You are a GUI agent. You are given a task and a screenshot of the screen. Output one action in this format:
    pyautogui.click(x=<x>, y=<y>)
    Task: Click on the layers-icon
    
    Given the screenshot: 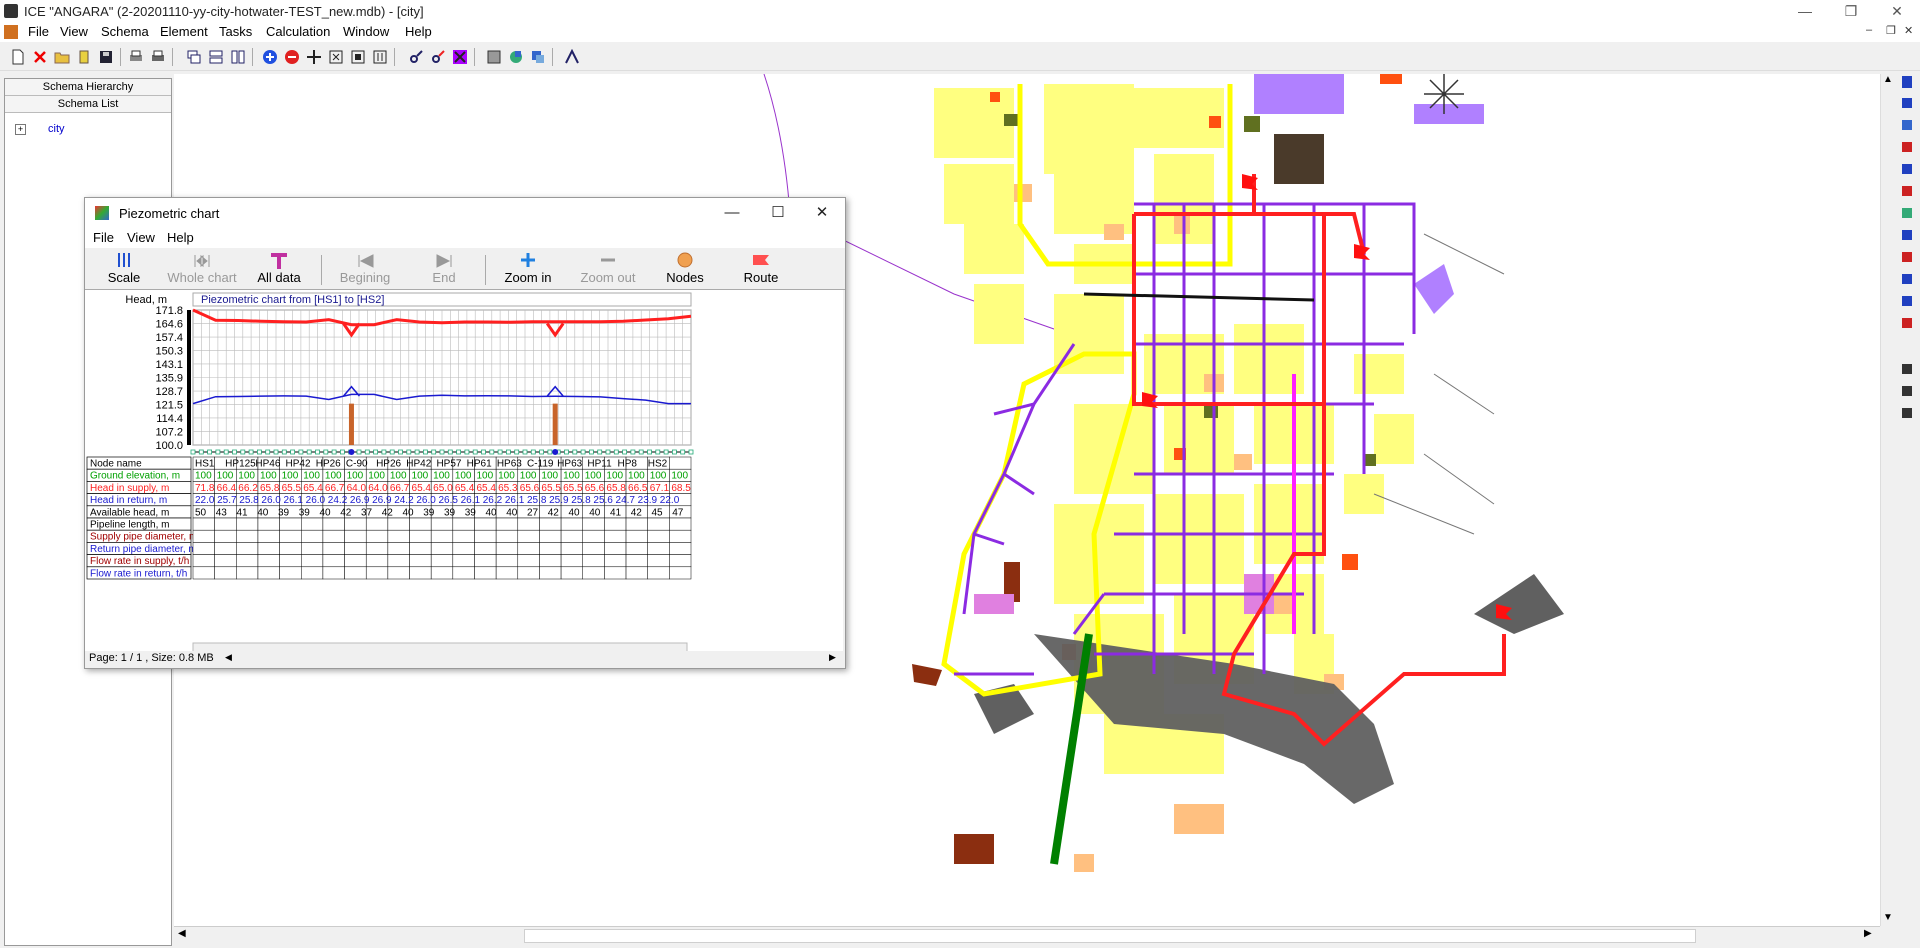 What is the action you would take?
    pyautogui.click(x=494, y=57)
    